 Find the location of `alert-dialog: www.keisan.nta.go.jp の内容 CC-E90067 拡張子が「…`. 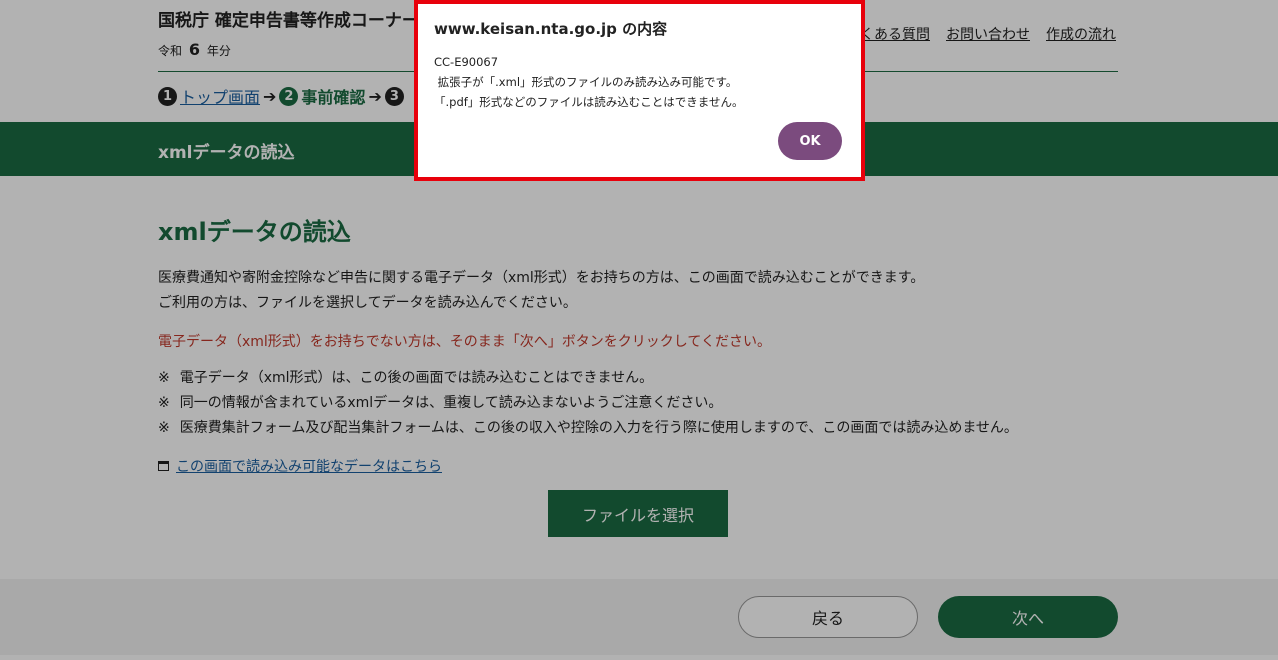

alert-dialog: www.keisan.nta.go.jp の内容 CC-E90067 拡張子が「… is located at coordinates (639, 90).